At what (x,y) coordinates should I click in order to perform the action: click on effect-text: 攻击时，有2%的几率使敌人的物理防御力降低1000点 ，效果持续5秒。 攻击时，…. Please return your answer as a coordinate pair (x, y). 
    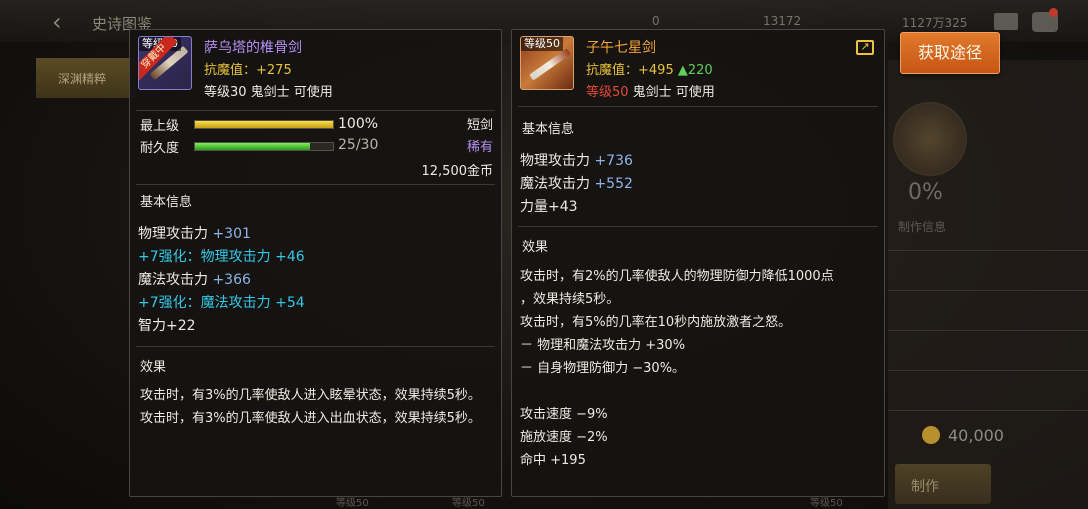
    Looking at the image, I should click on (700, 368).